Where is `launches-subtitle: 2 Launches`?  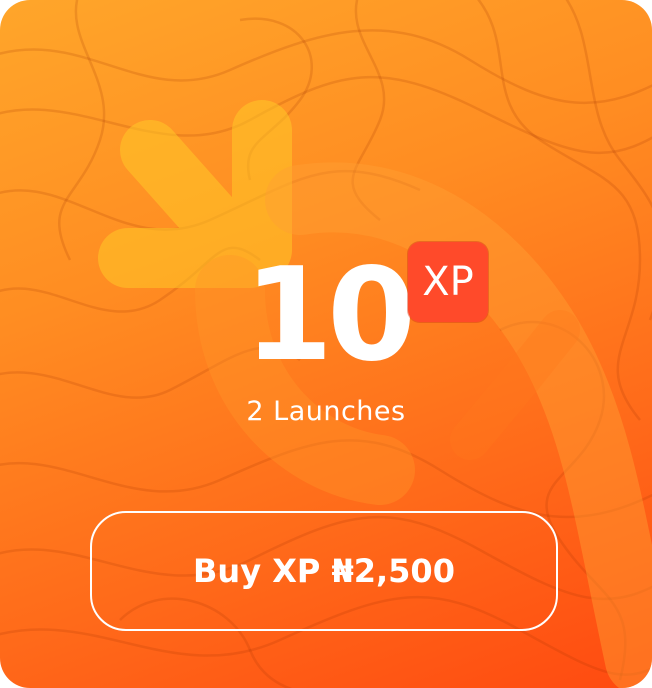
launches-subtitle: 2 Launches is located at coordinates (326, 411).